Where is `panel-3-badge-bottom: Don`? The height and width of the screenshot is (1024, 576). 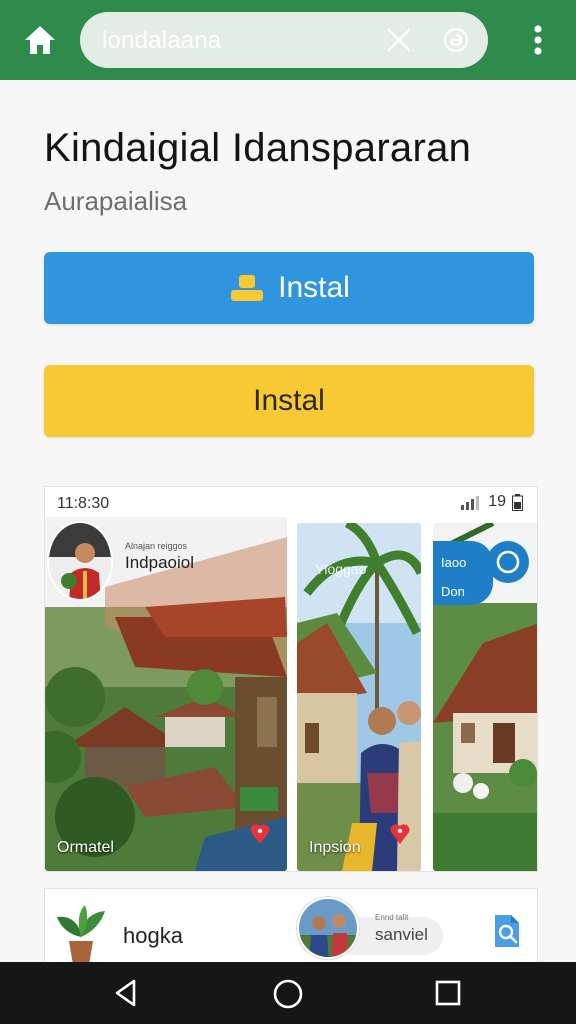
panel-3-badge-bottom: Don is located at coordinates (453, 591).